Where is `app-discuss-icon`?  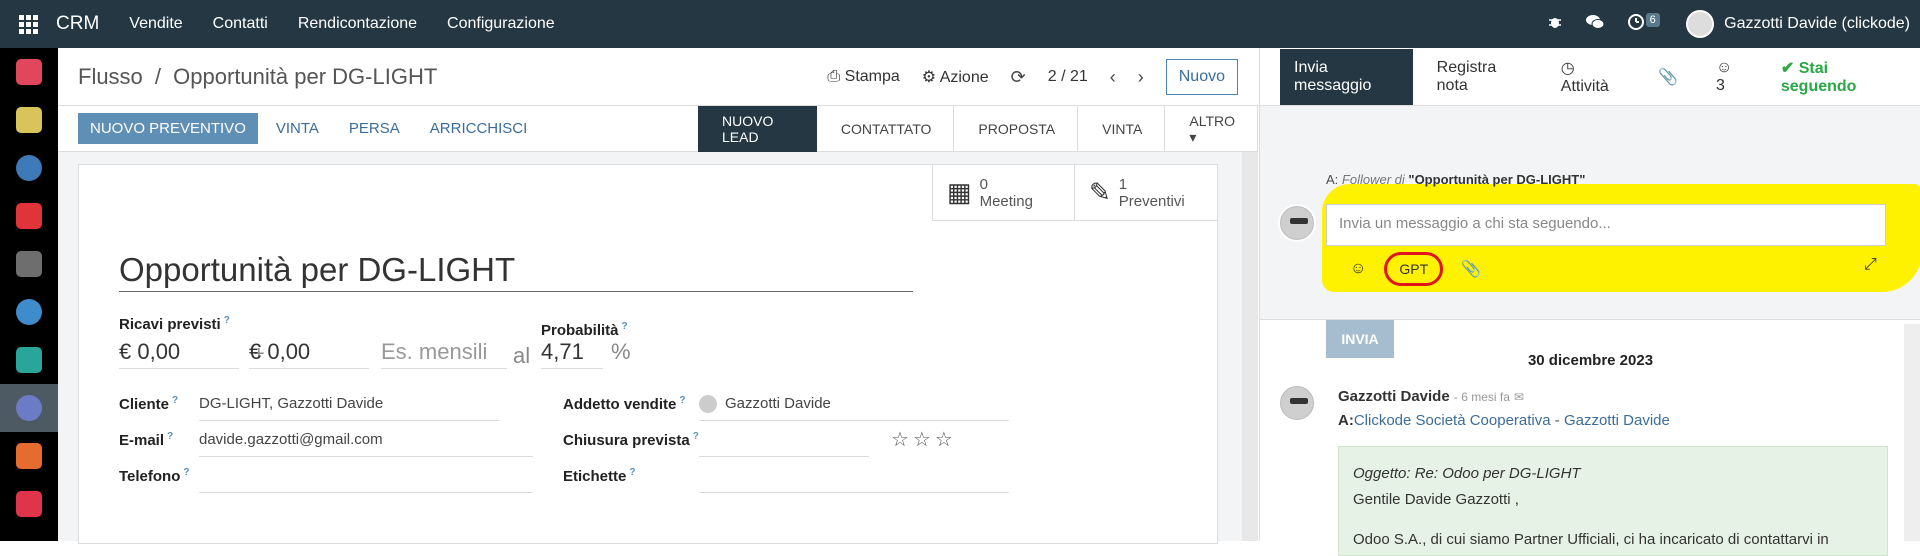
app-discuss-icon is located at coordinates (29, 72).